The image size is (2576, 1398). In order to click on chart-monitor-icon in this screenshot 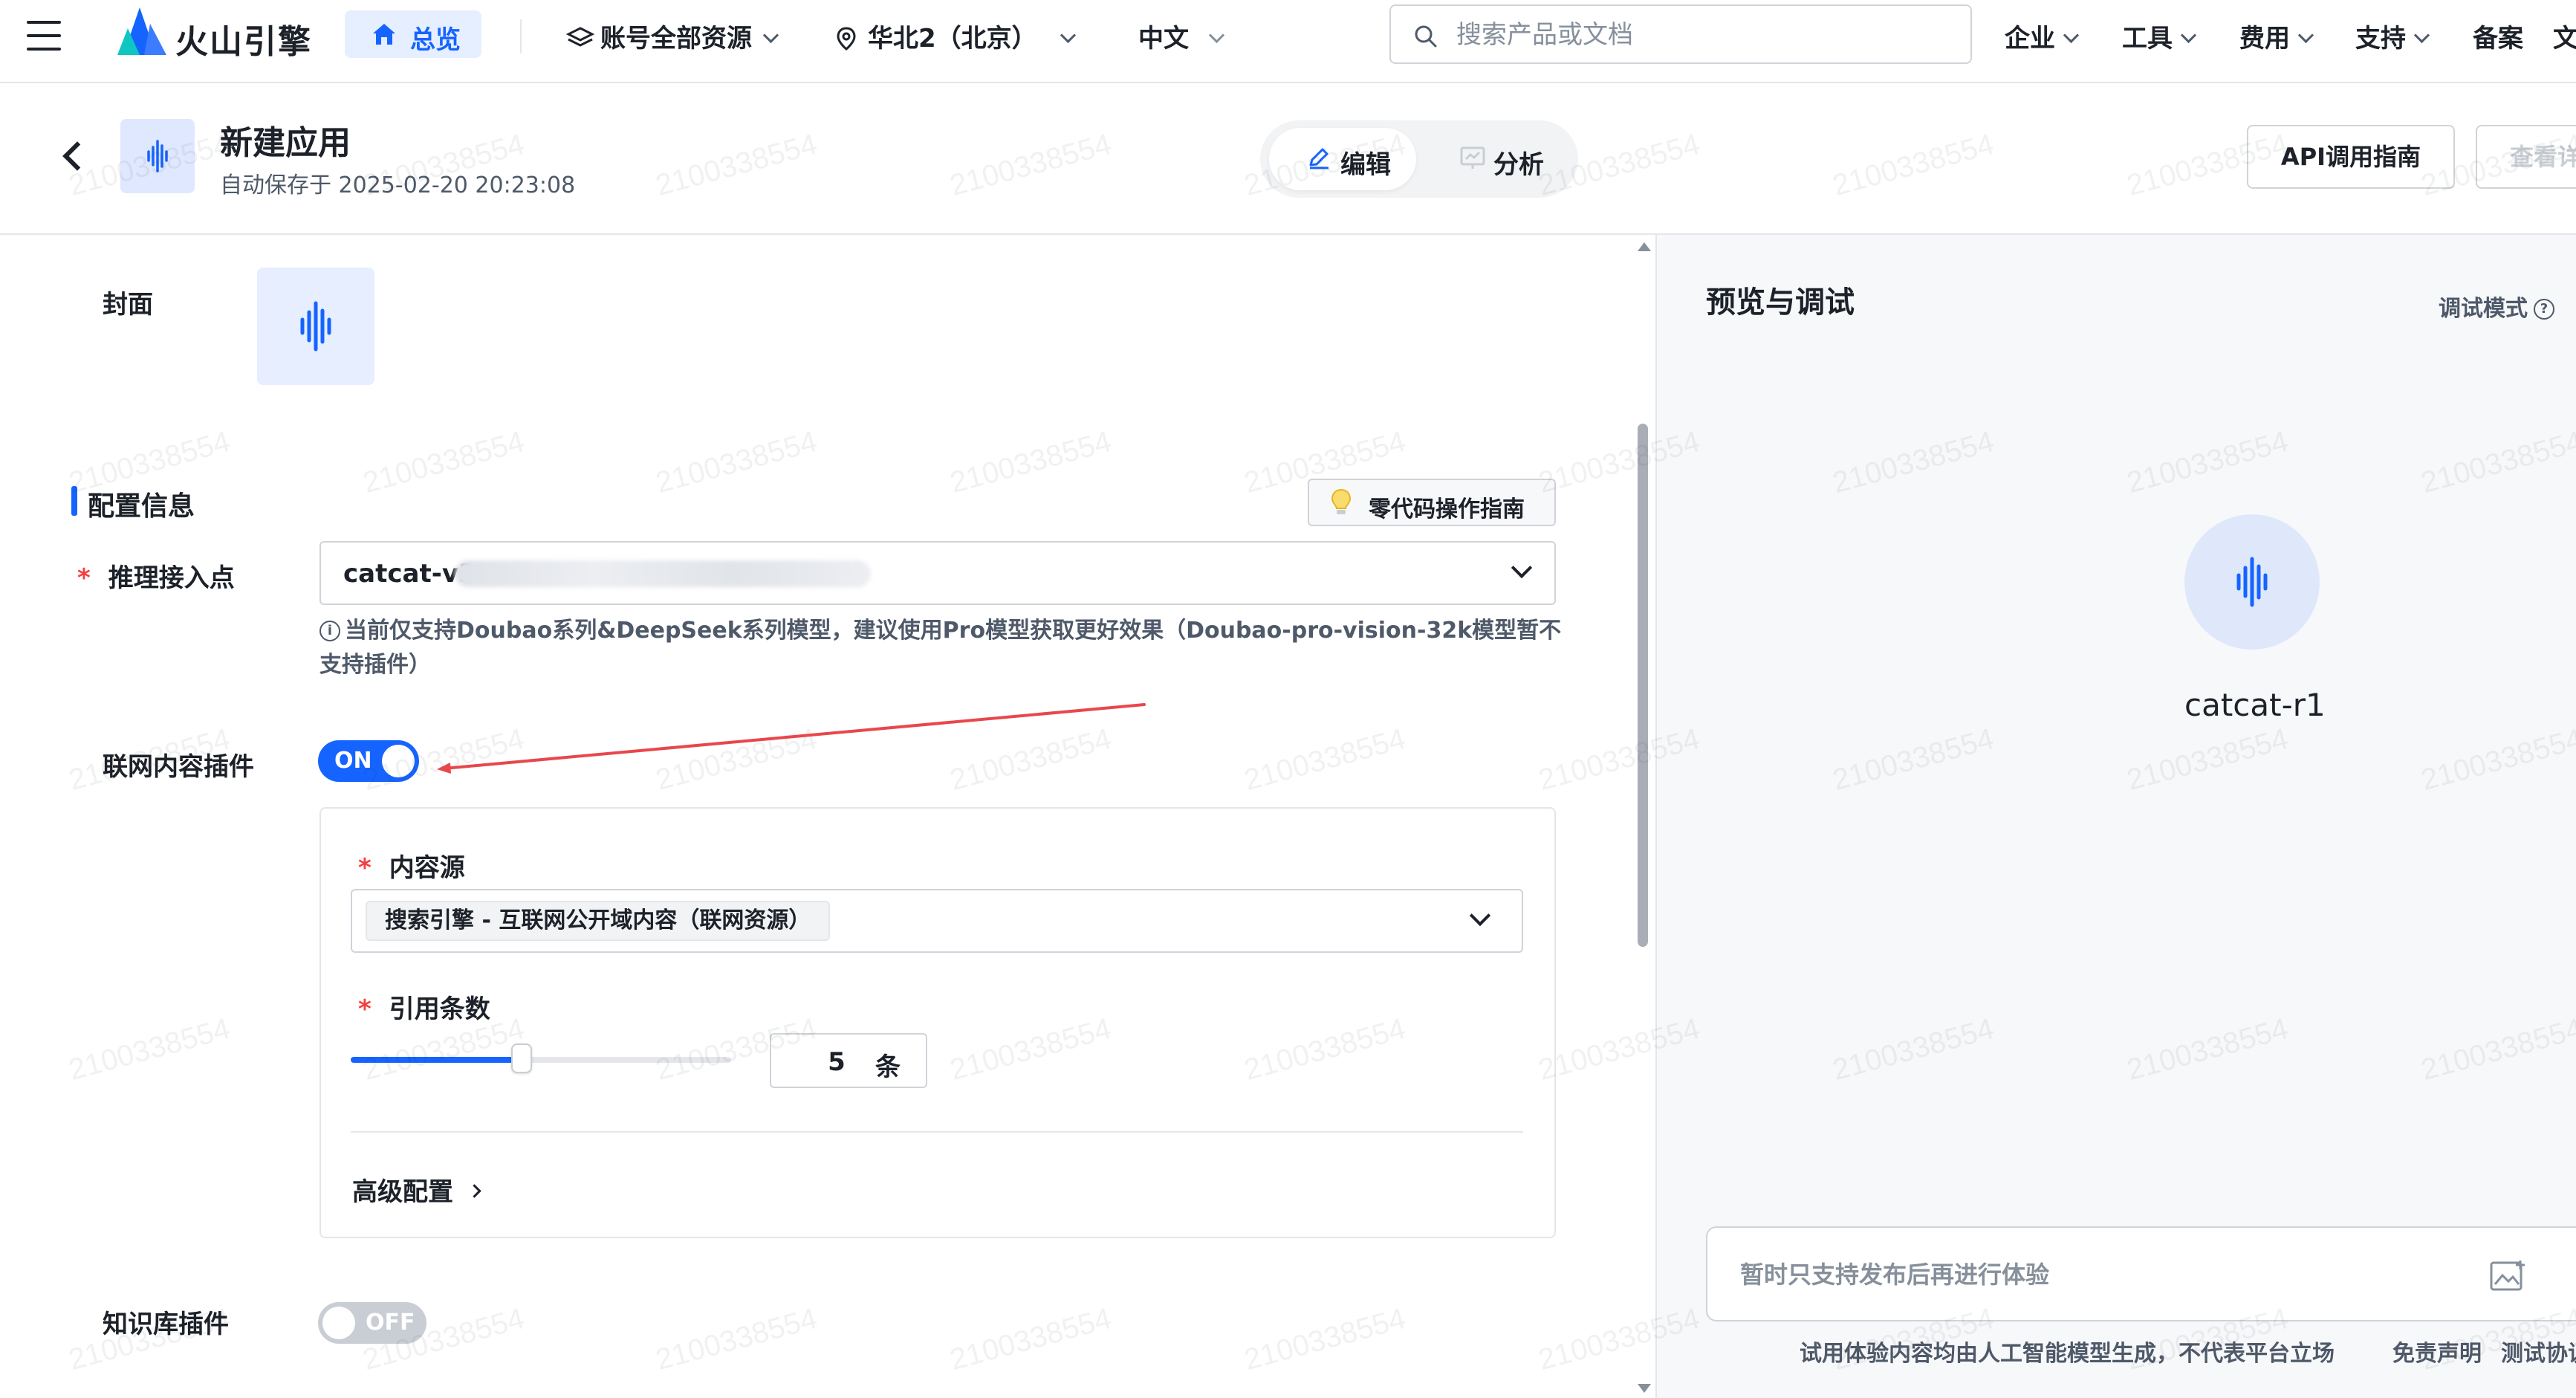, I will do `click(1472, 157)`.